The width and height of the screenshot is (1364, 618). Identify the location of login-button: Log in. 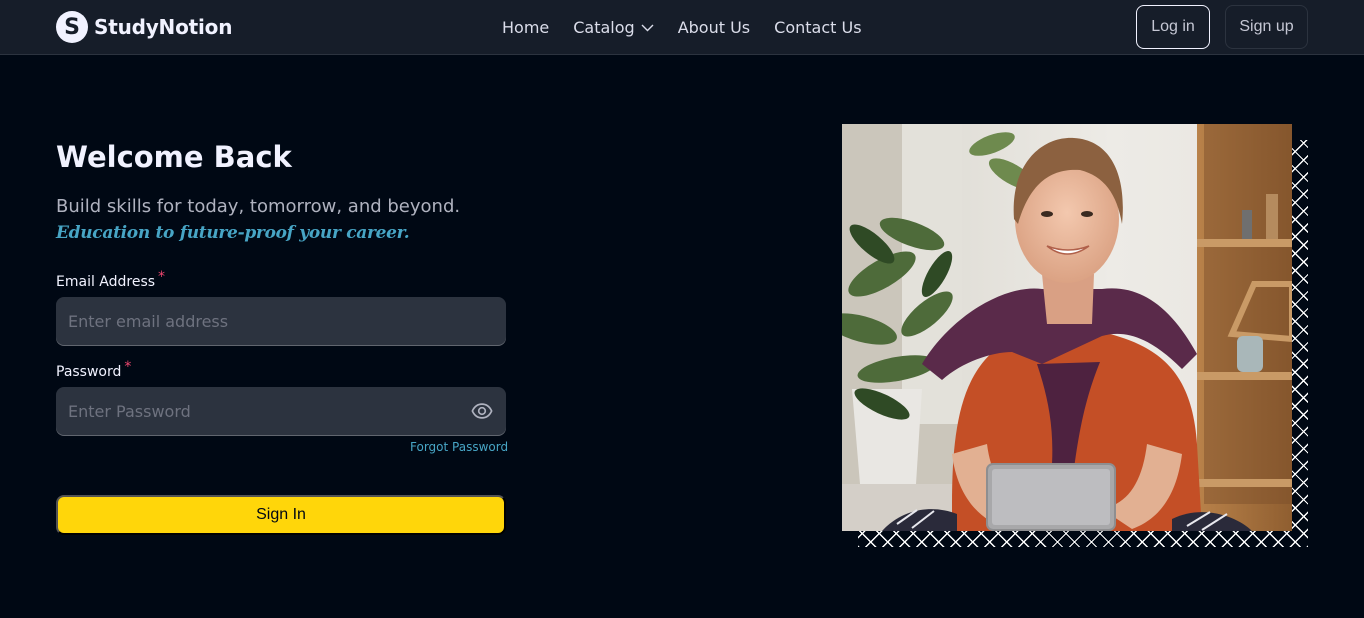
(1173, 27).